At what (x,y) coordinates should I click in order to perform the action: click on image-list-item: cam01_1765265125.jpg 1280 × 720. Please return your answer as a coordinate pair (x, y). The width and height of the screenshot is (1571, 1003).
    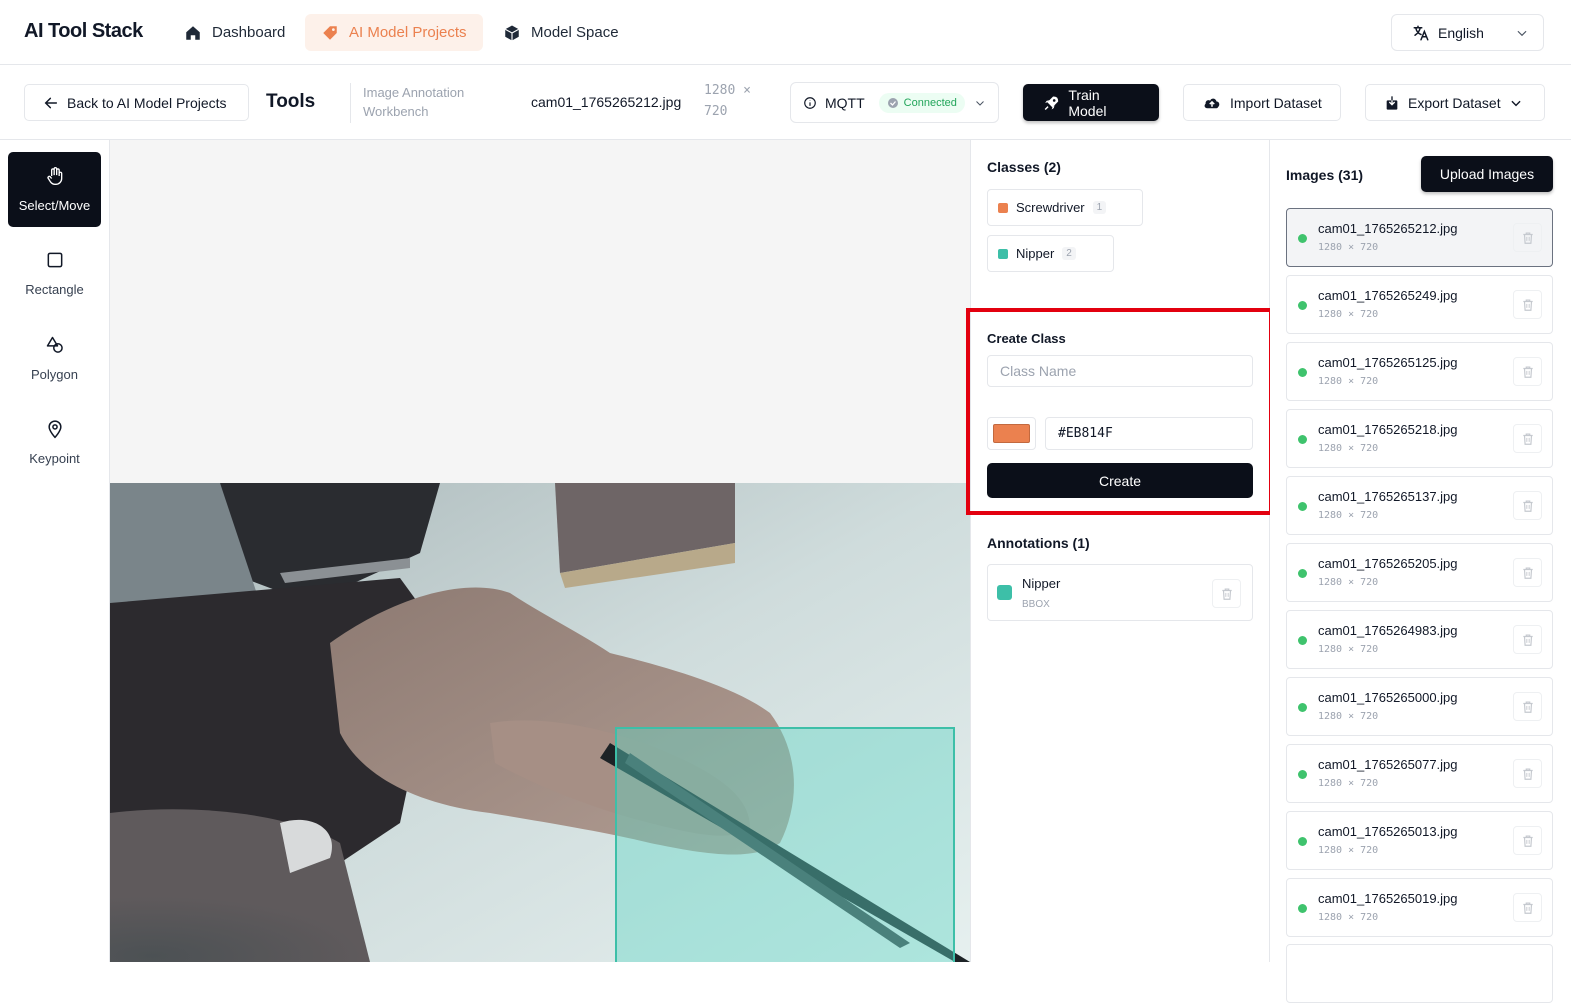
    Looking at the image, I should click on (1419, 371).